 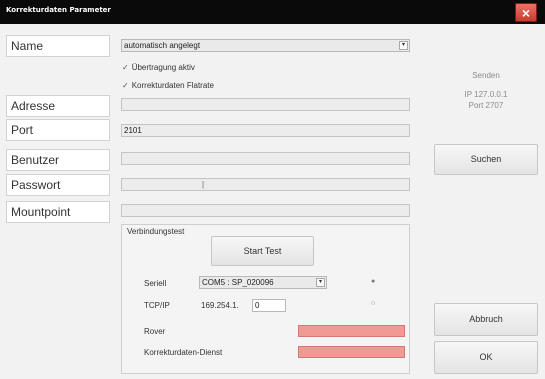 What do you see at coordinates (265, 45) in the screenshot?
I see `name-select: automatisch angelegt ▾` at bounding box center [265, 45].